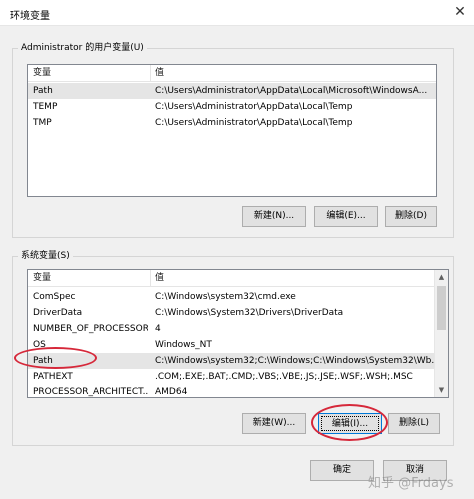 Image resolution: width=474 pixels, height=499 pixels. Describe the element at coordinates (45, 256) in the screenshot. I see `system-variables-label: 系统变量(S)` at that location.